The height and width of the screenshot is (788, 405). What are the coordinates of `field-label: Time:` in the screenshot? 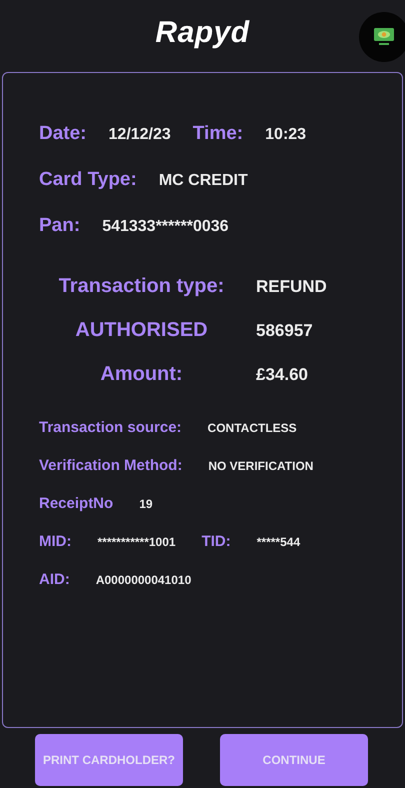 It's located at (218, 134).